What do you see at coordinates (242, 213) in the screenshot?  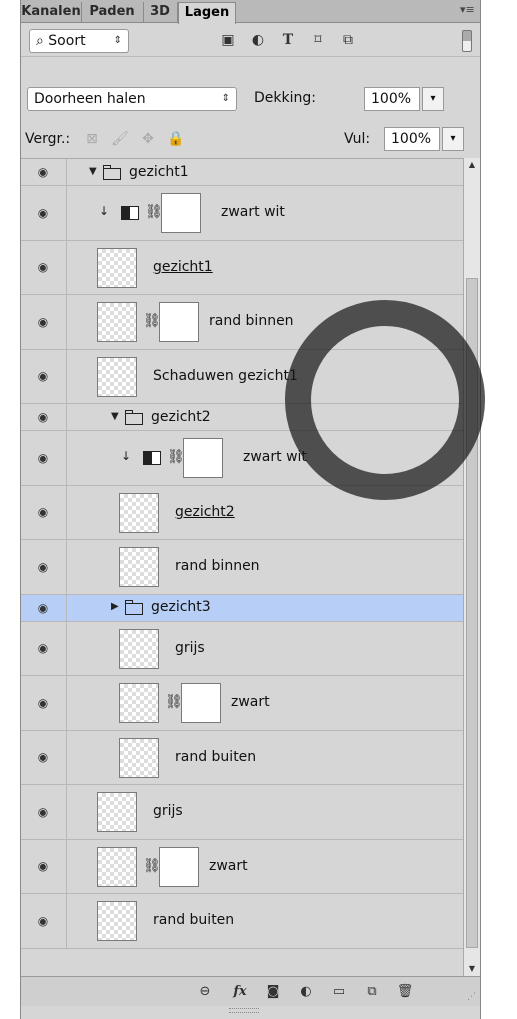 I see `layer-row: ◉ ↓ ⛓ zwart wit` at bounding box center [242, 213].